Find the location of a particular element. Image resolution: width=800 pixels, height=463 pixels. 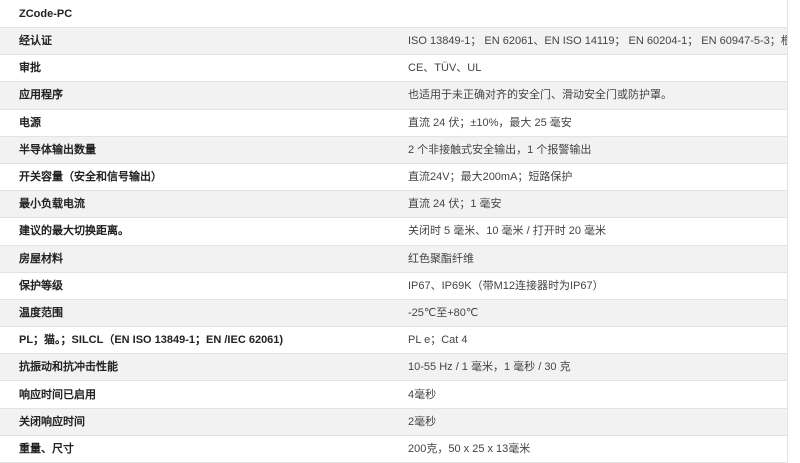

product-title: ZCode-PC is located at coordinates (394, 14).